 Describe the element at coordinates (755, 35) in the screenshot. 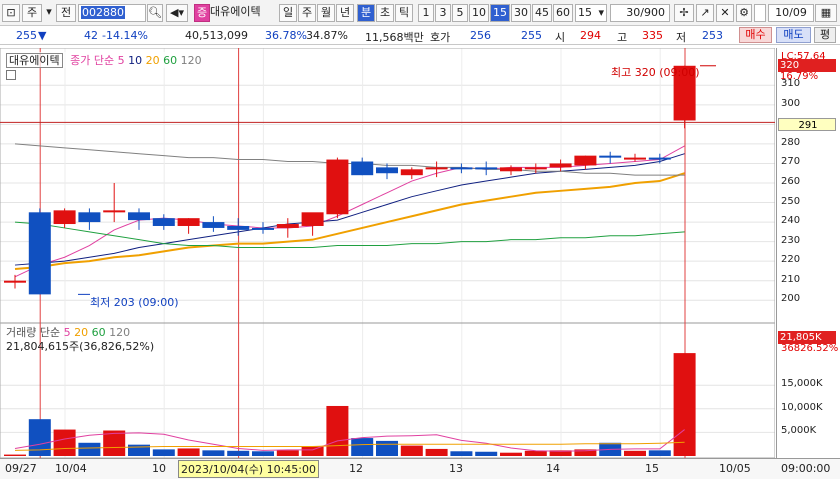

I see `buy-button: 매수` at that location.